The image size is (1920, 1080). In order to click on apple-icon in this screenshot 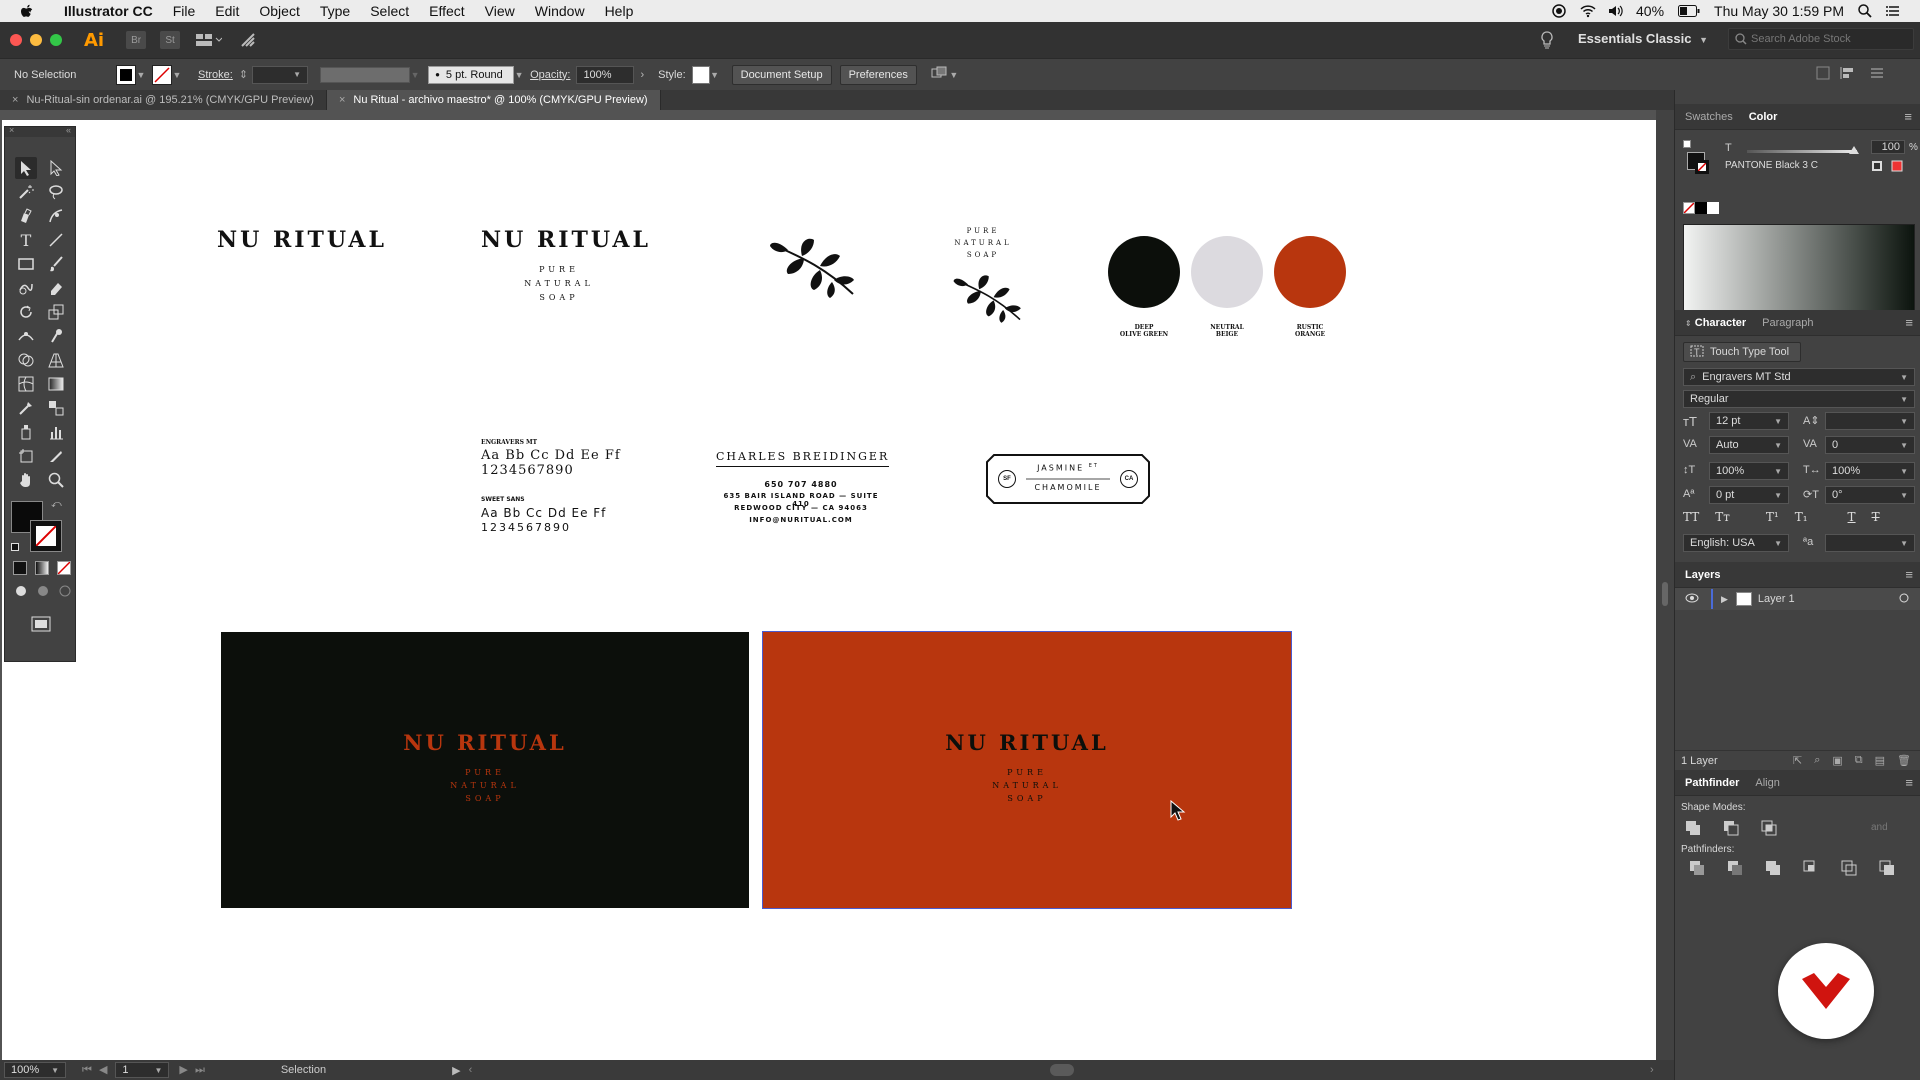, I will do `click(31, 11)`.